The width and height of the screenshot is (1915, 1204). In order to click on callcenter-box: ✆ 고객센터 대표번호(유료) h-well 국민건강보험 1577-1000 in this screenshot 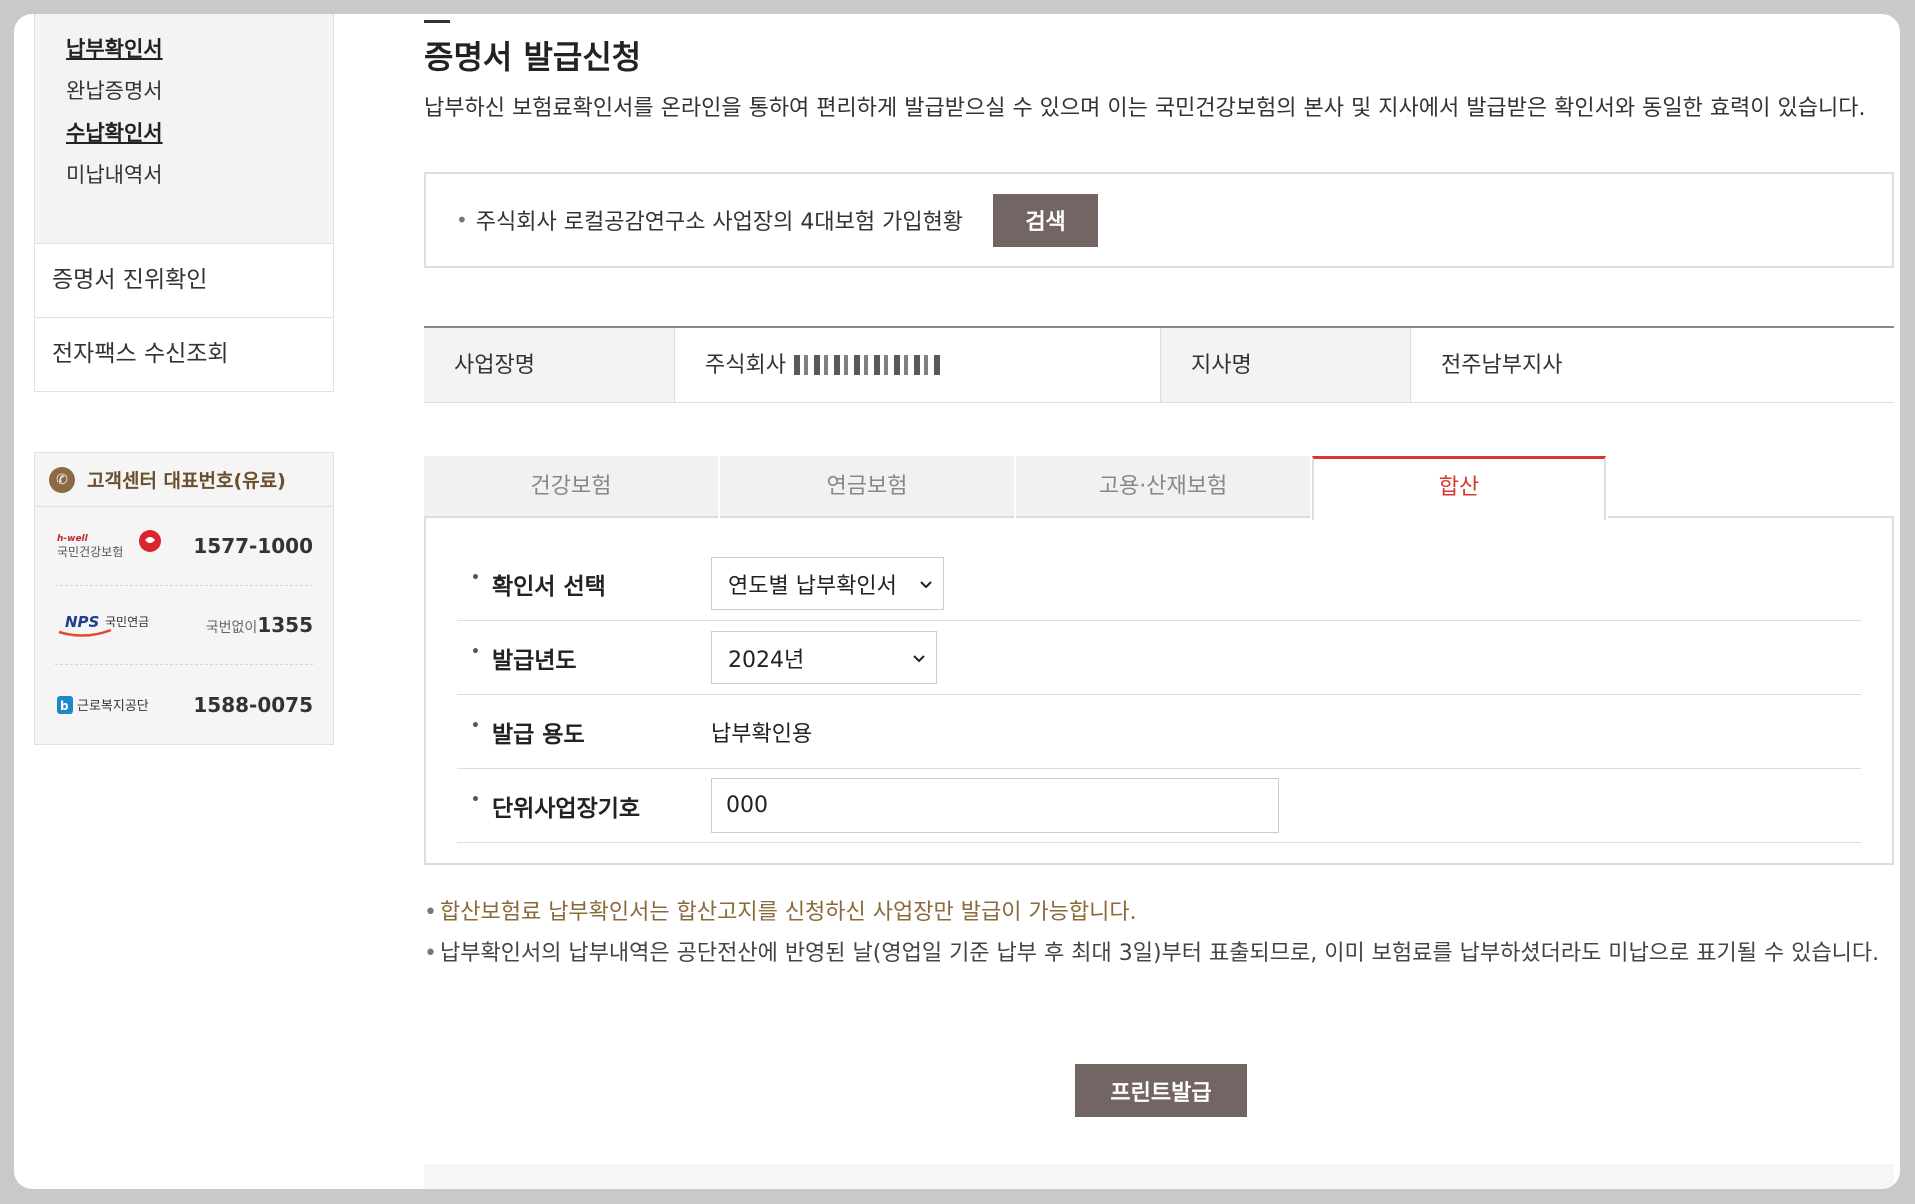, I will do `click(184, 598)`.